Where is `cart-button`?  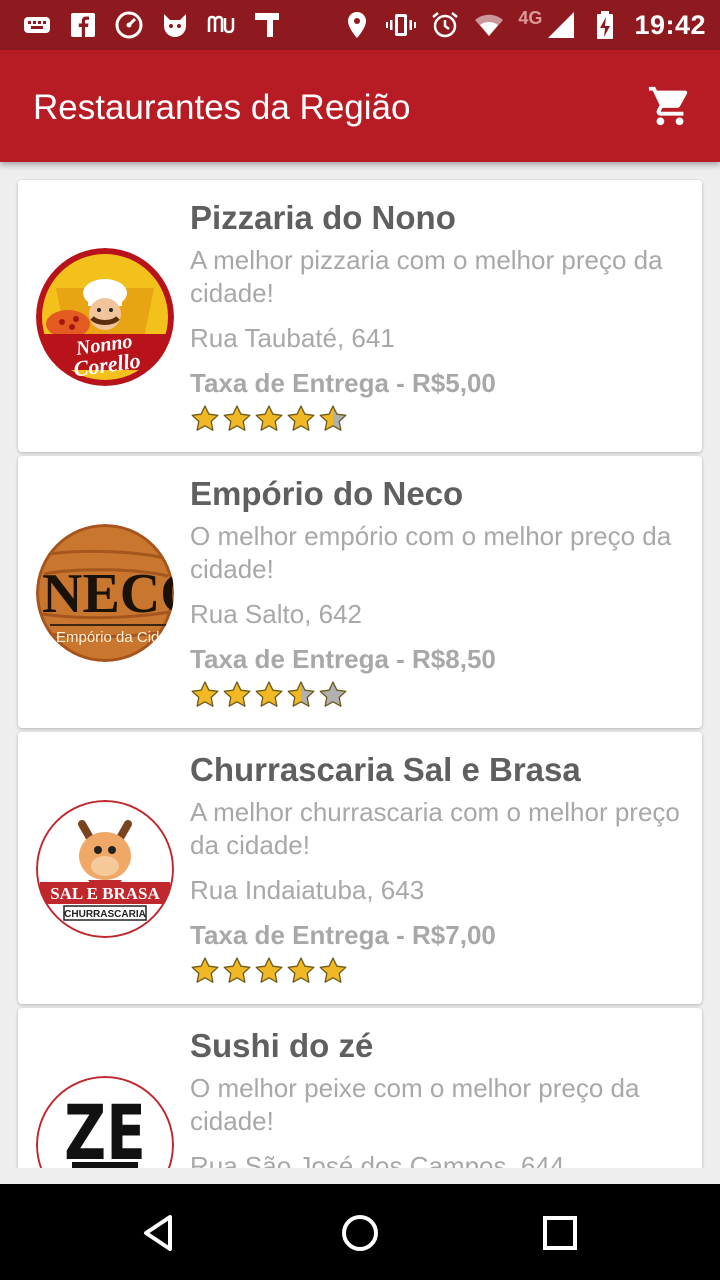 cart-button is located at coordinates (670, 106).